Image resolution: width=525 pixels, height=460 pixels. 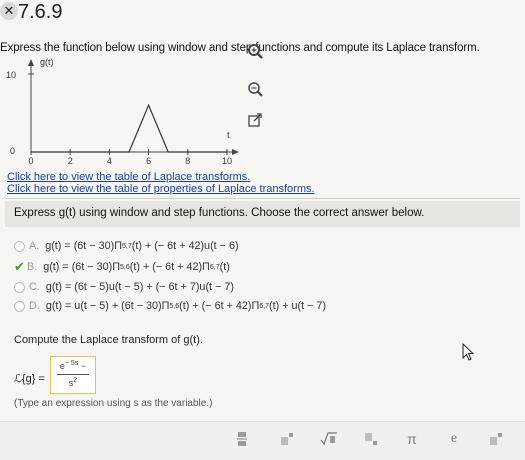 I want to click on x-tick-label: 4, so click(x=109, y=161).